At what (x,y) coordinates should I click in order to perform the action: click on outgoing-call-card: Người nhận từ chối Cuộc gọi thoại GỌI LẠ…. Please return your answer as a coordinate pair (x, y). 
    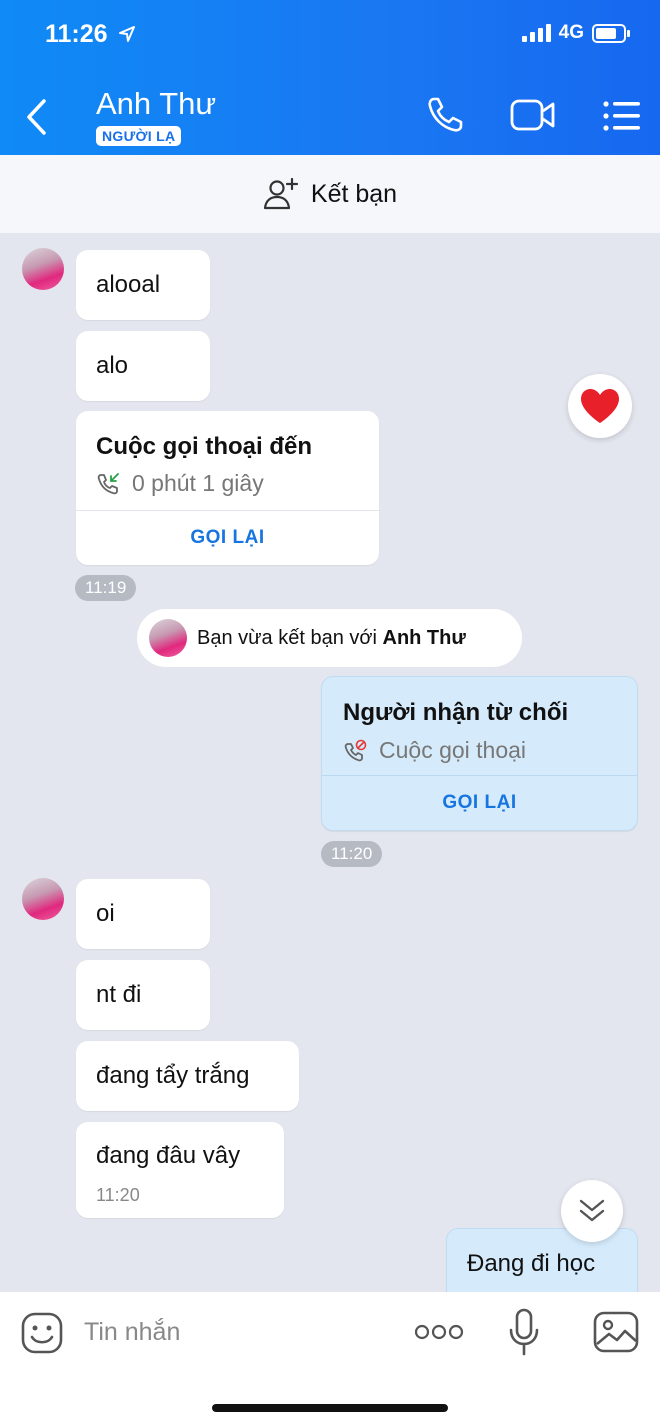
    Looking at the image, I should click on (479, 753).